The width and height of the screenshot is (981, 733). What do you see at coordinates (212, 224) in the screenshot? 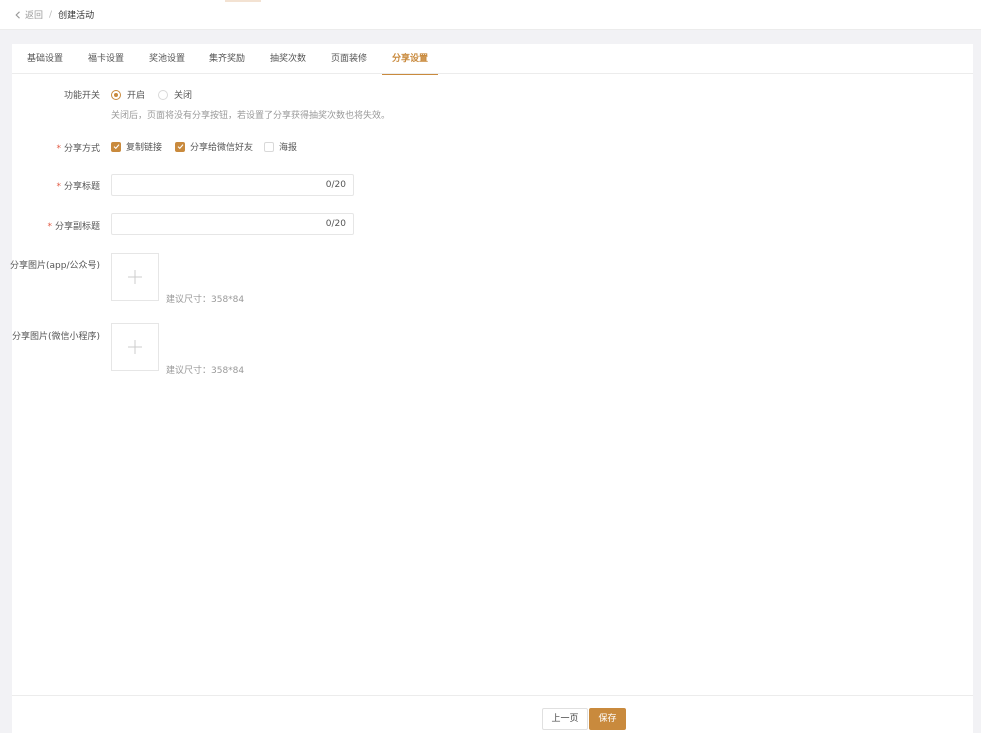
I see `share-subtitle-input` at bounding box center [212, 224].